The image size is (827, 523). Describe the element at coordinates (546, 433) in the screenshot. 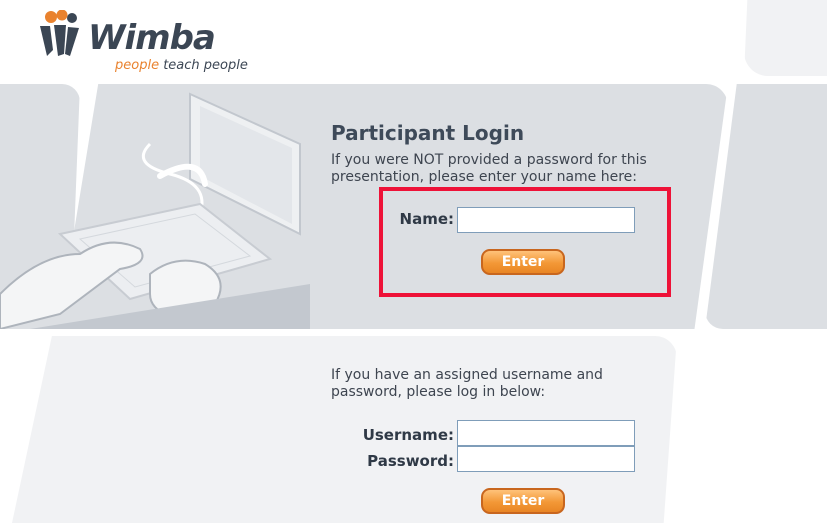

I see `username-input` at that location.